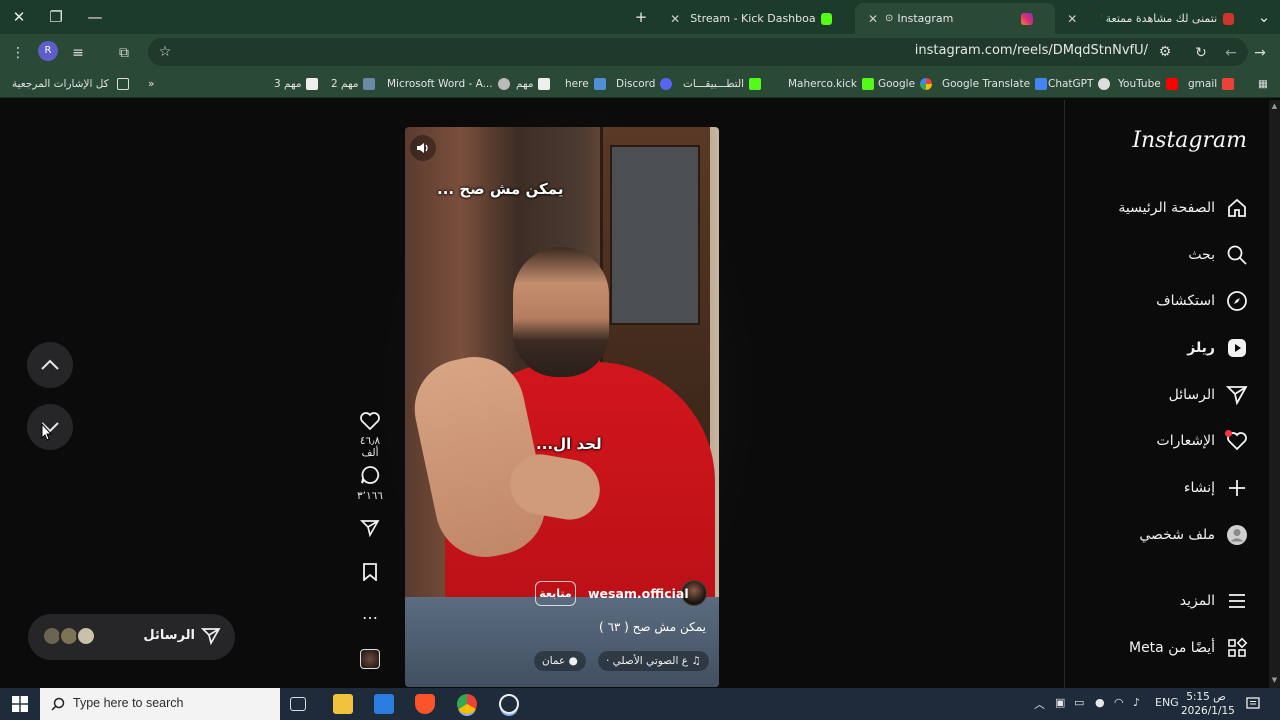 The image size is (1280, 720). Describe the element at coordinates (151, 84) in the screenshot. I see `bookmarks-overflow-button: »` at that location.